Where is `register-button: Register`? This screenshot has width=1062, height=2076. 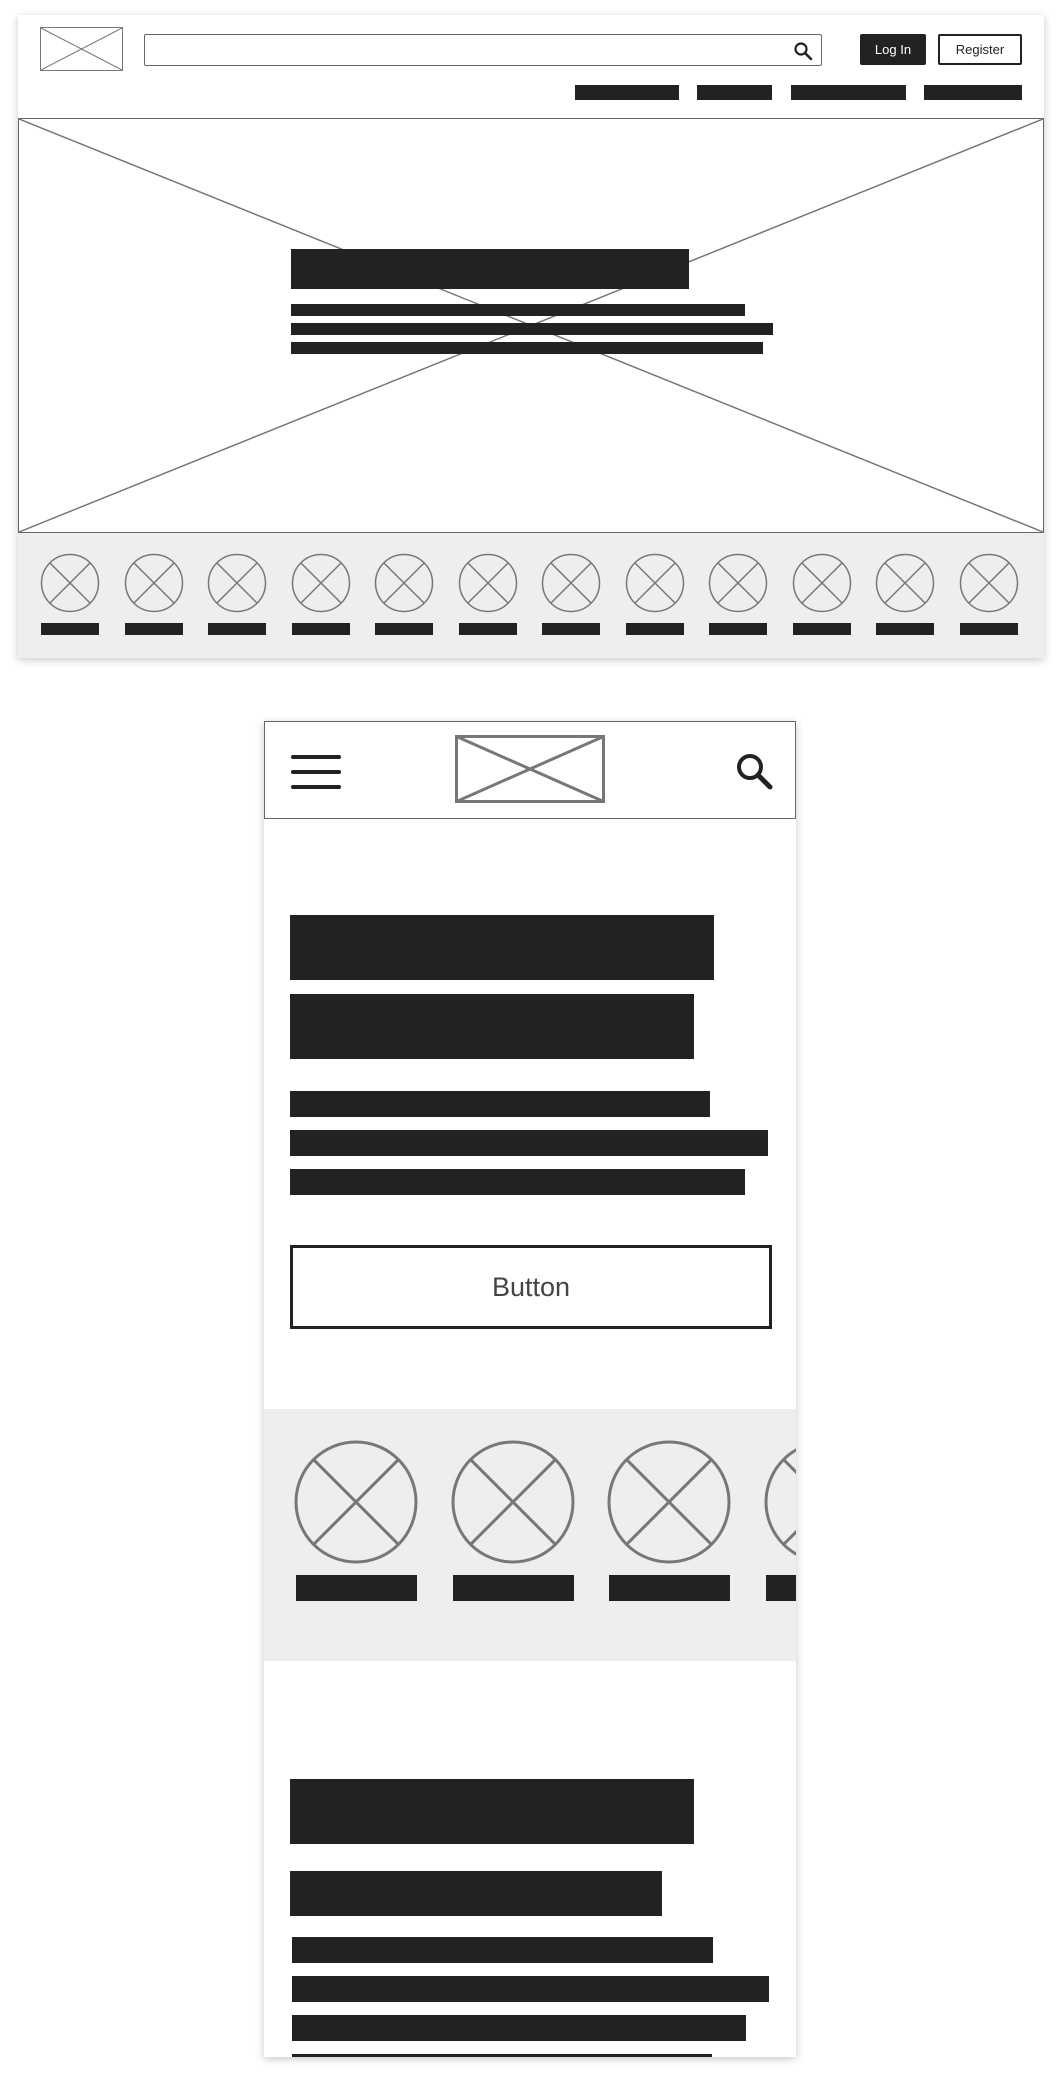
register-button: Register is located at coordinates (980, 49).